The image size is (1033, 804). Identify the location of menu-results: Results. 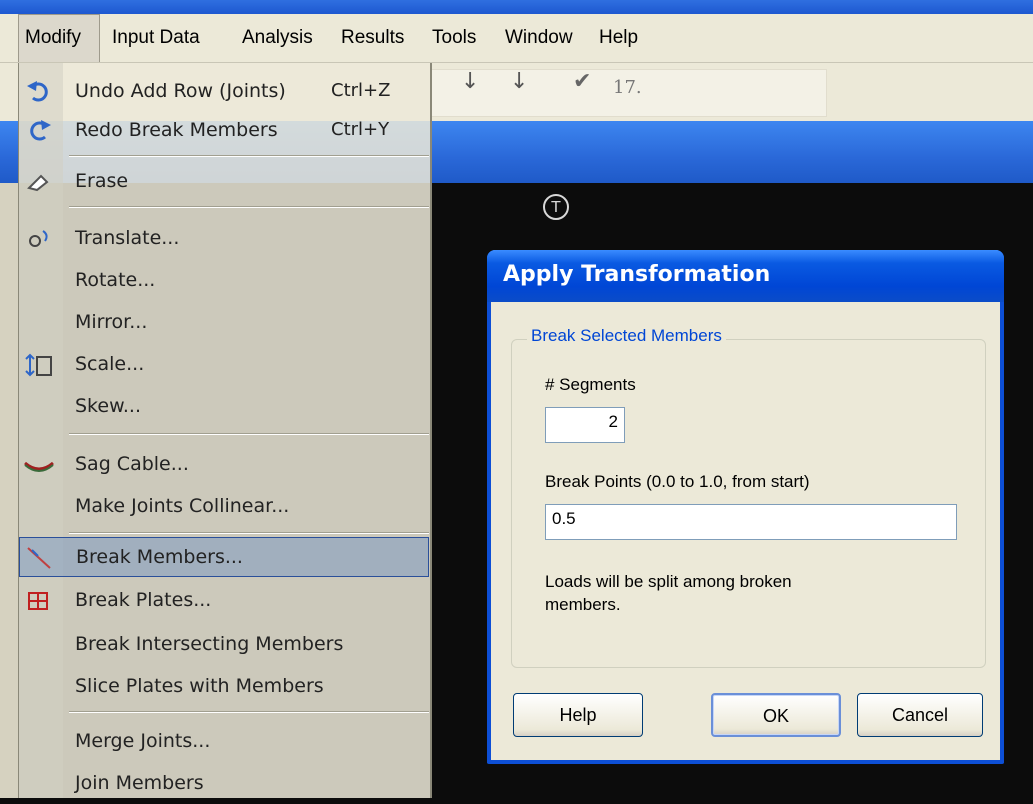
(372, 38).